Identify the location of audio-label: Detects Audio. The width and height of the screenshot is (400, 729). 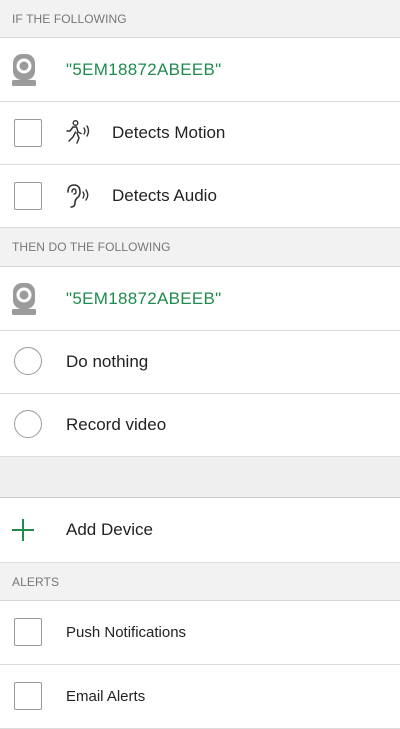
(164, 195).